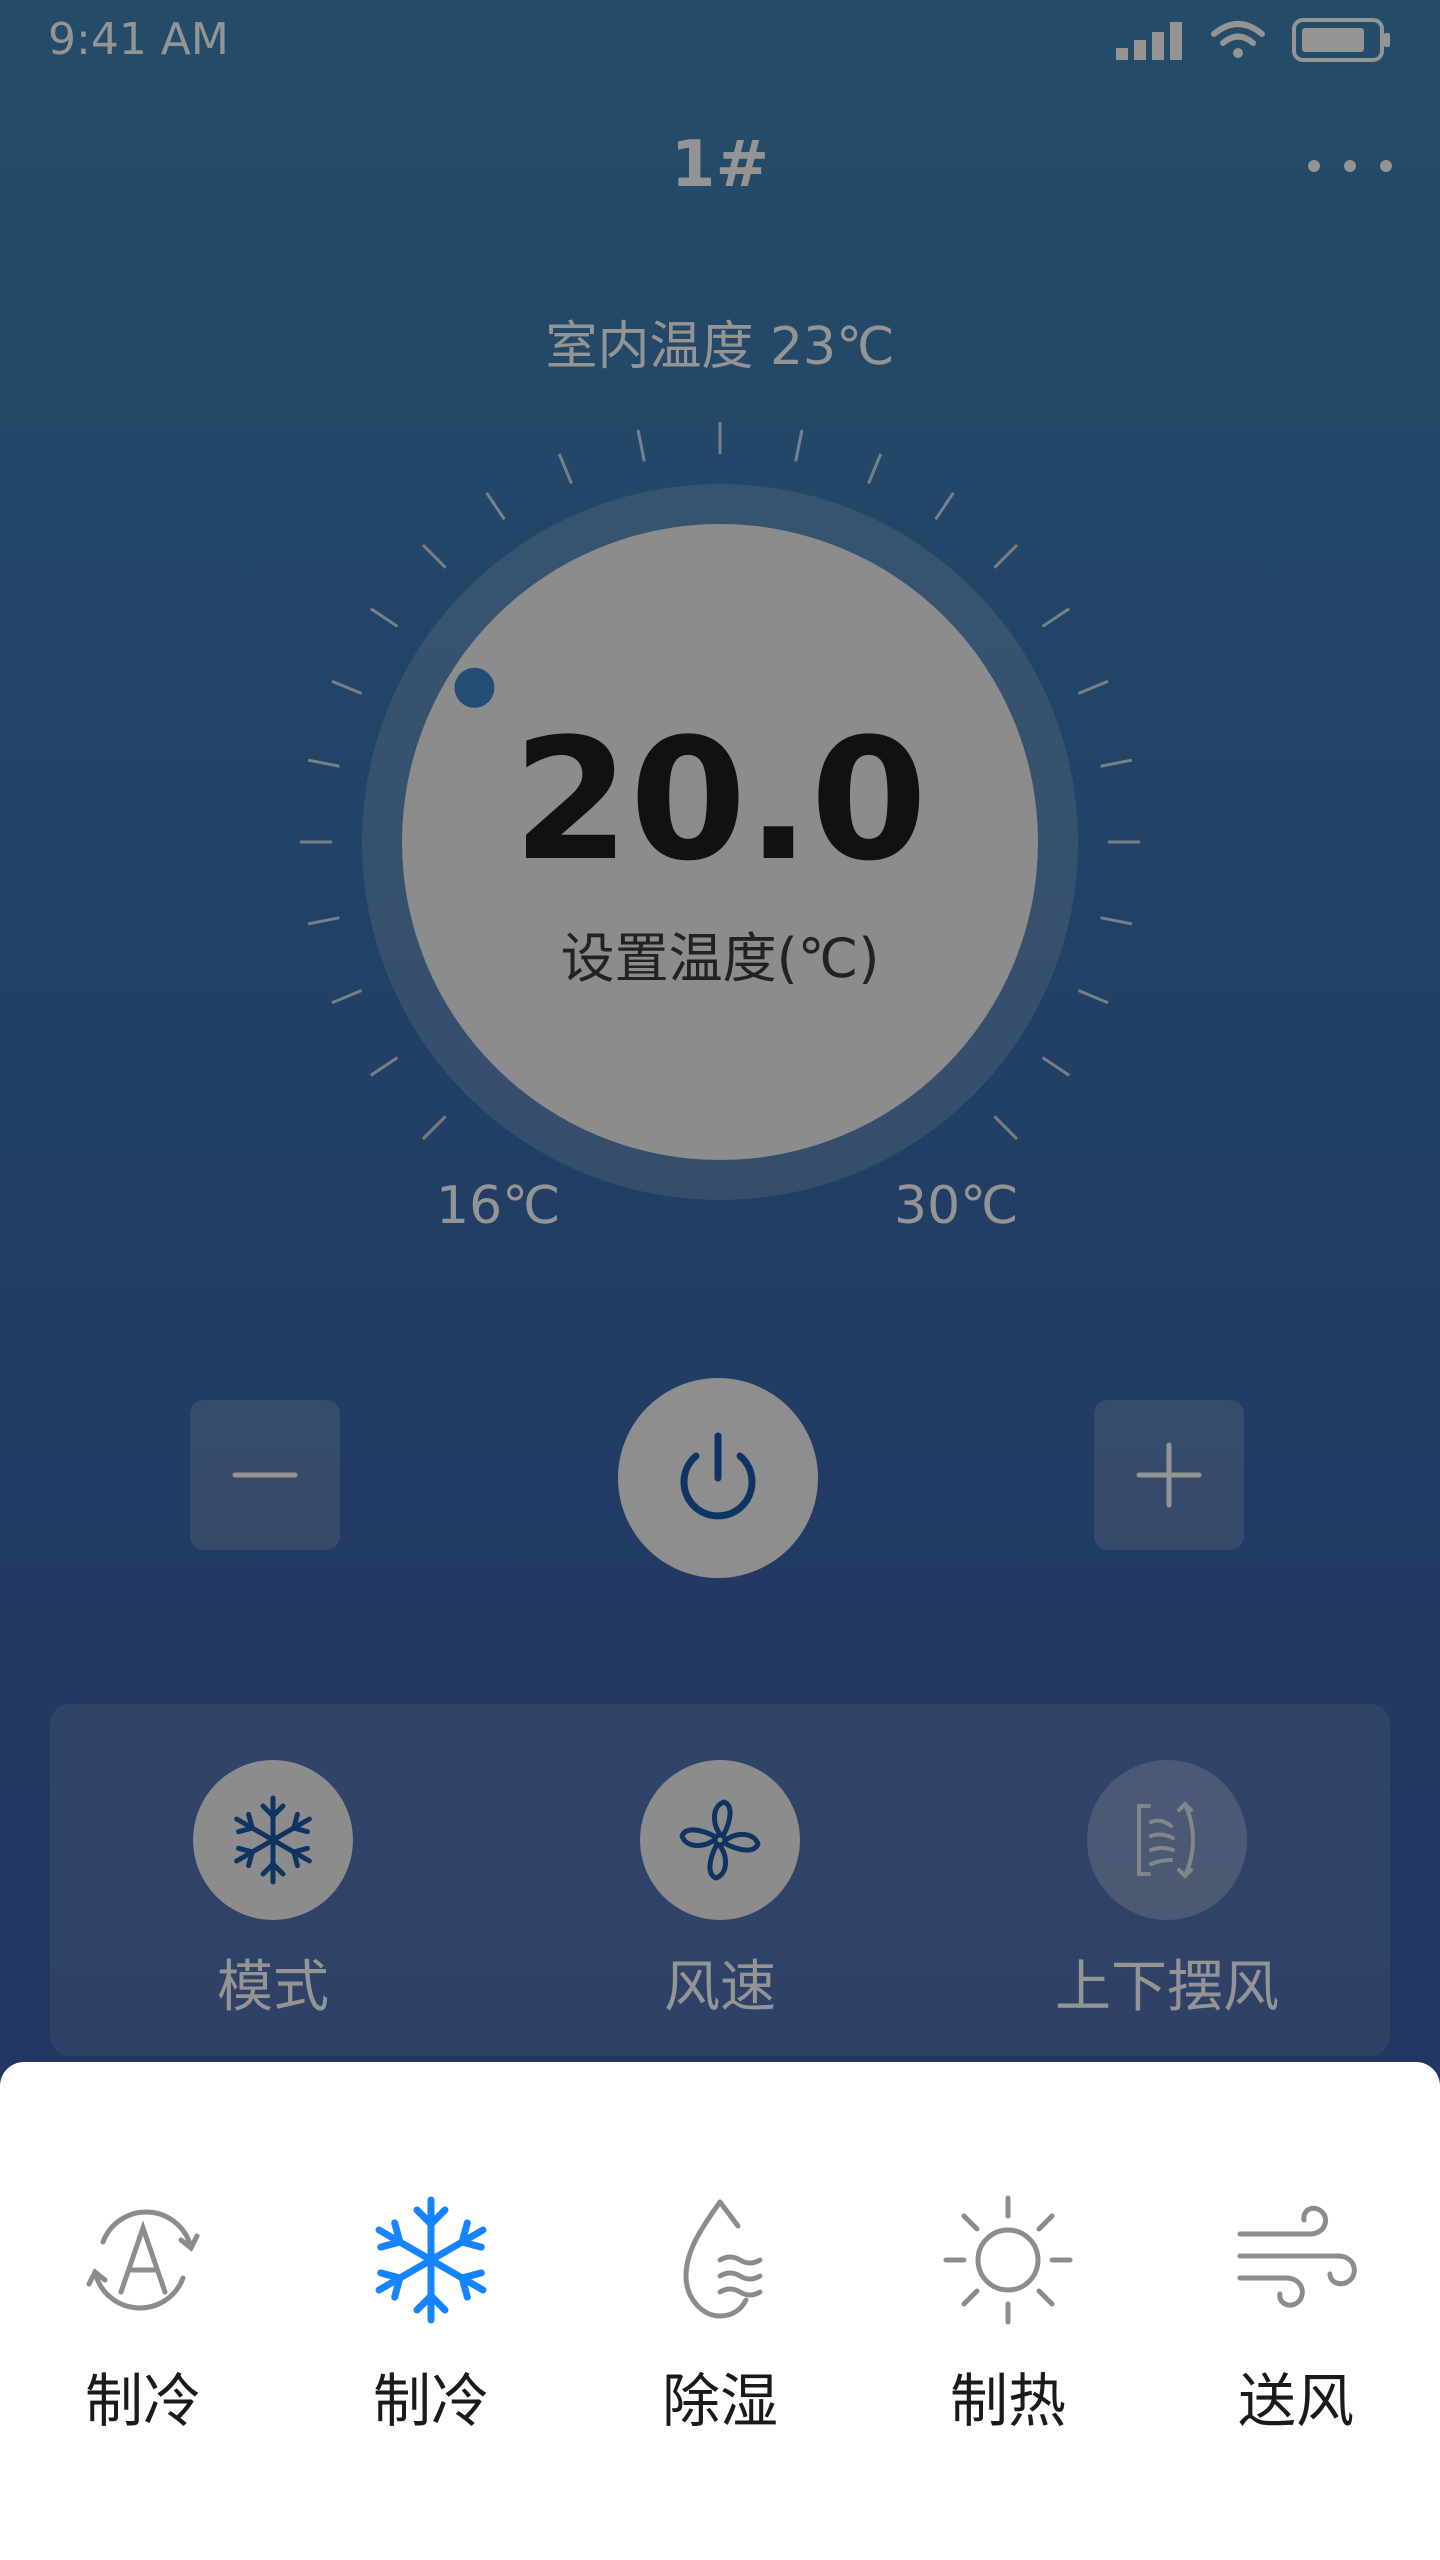 Image resolution: width=1440 pixels, height=2560 pixels. I want to click on sun-icon, so click(1008, 2260).